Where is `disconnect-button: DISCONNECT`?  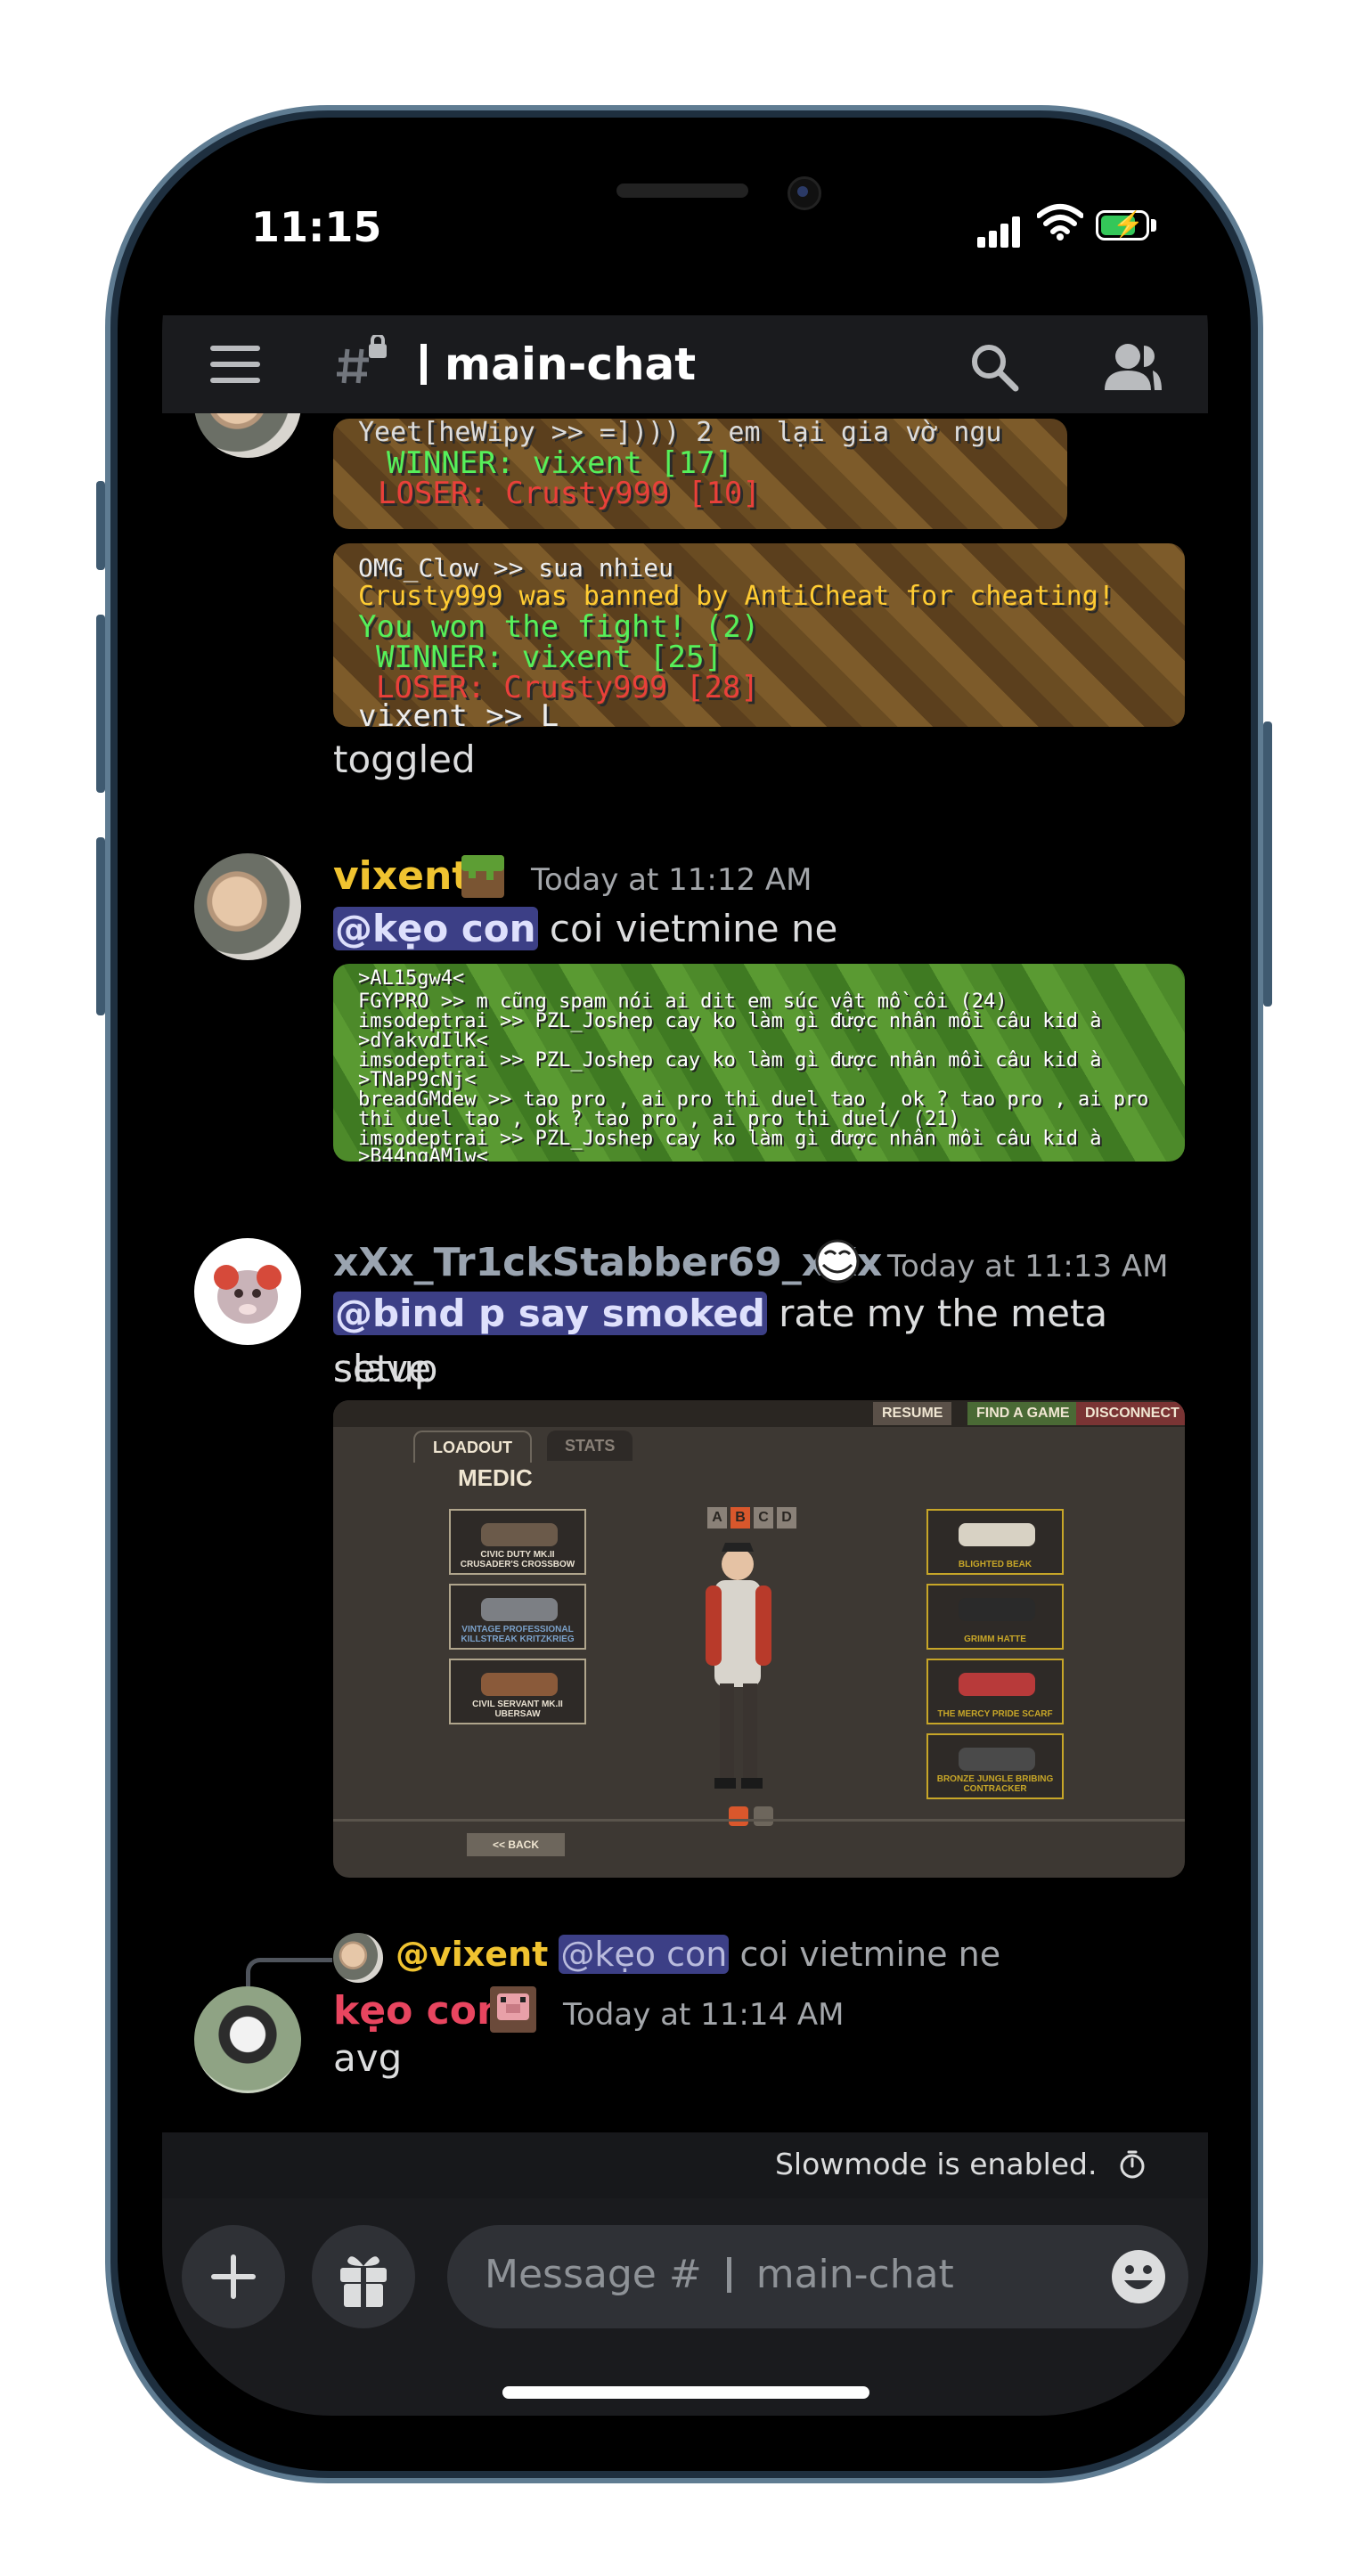 disconnect-button: DISCONNECT is located at coordinates (1130, 1414).